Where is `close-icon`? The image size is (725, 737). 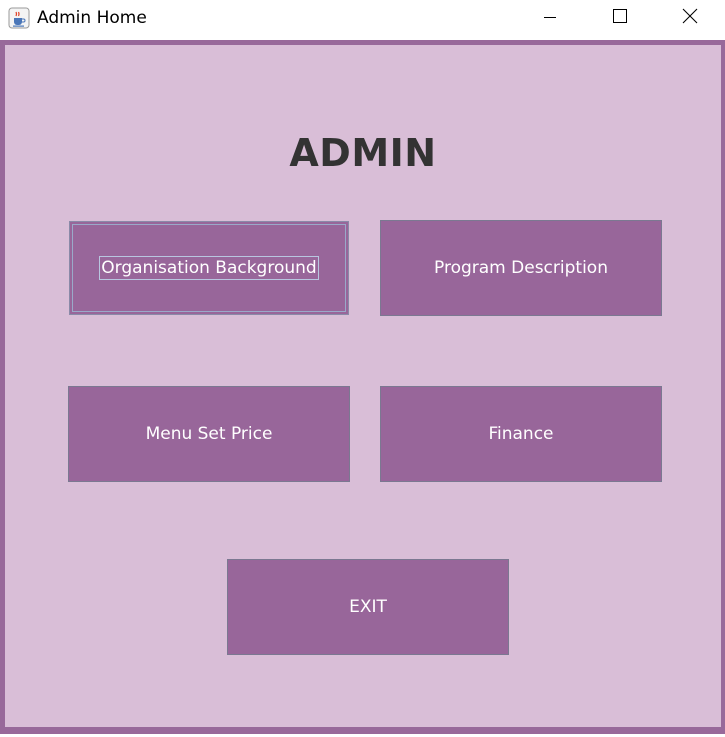
close-icon is located at coordinates (690, 18).